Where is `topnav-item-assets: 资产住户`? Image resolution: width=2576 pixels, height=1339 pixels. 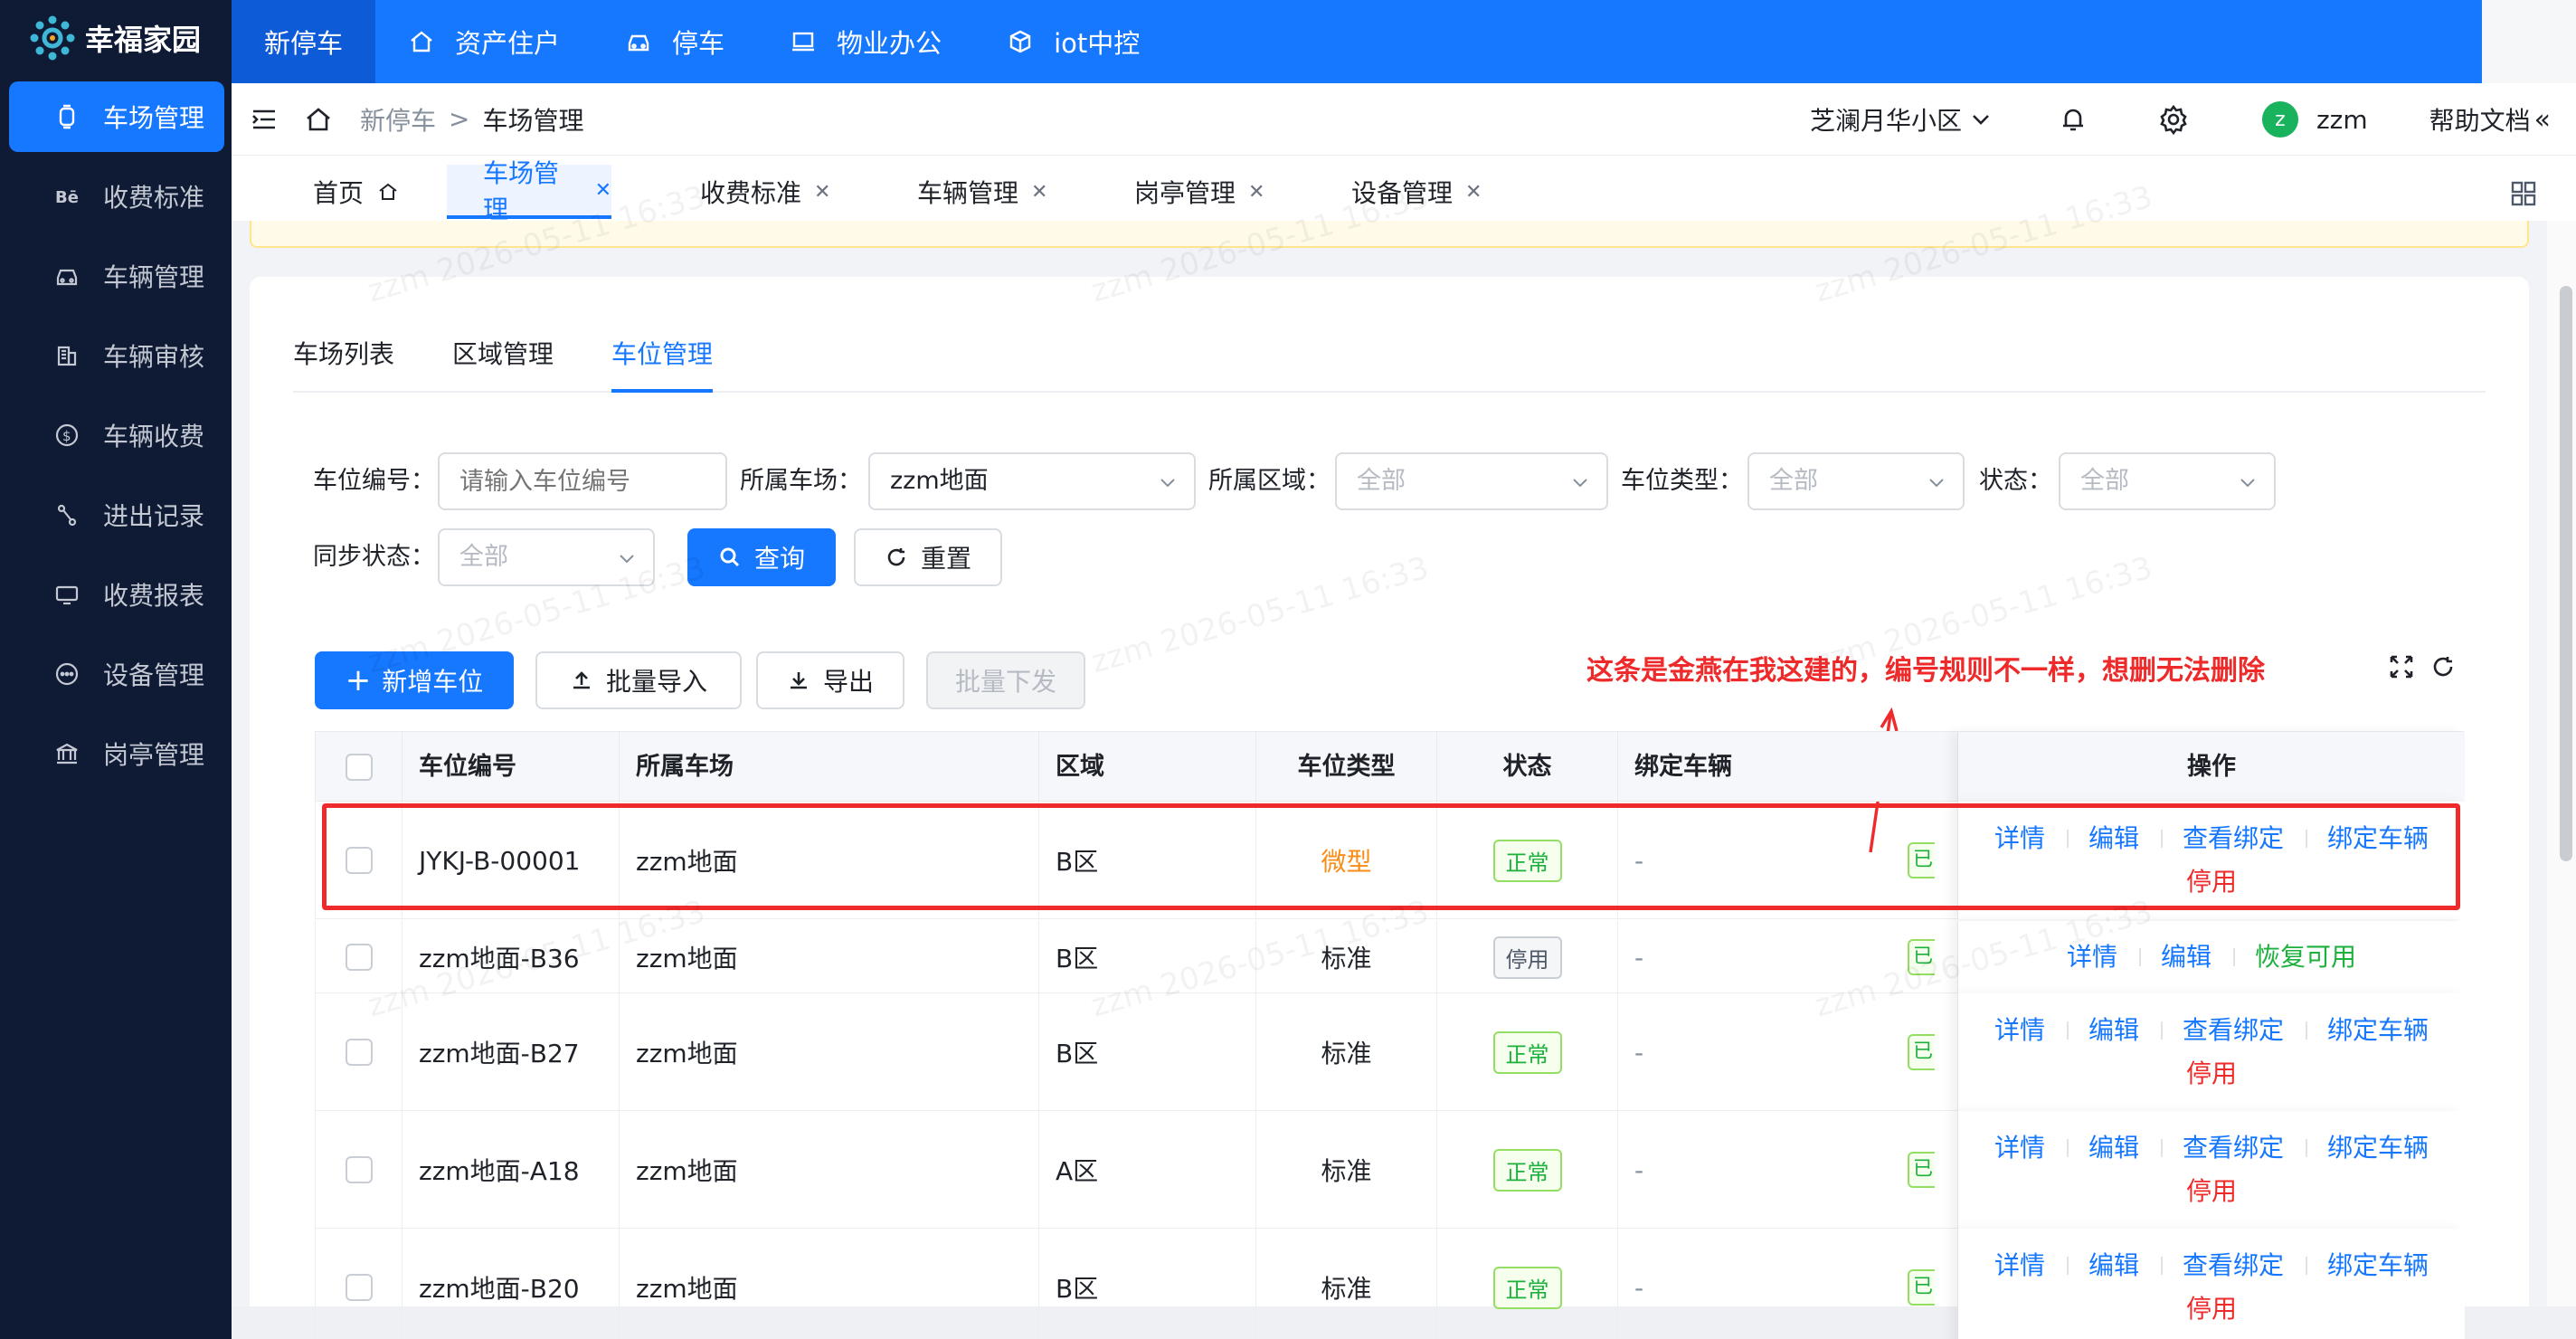
topnav-item-assets: 资产住户 is located at coordinates (483, 41).